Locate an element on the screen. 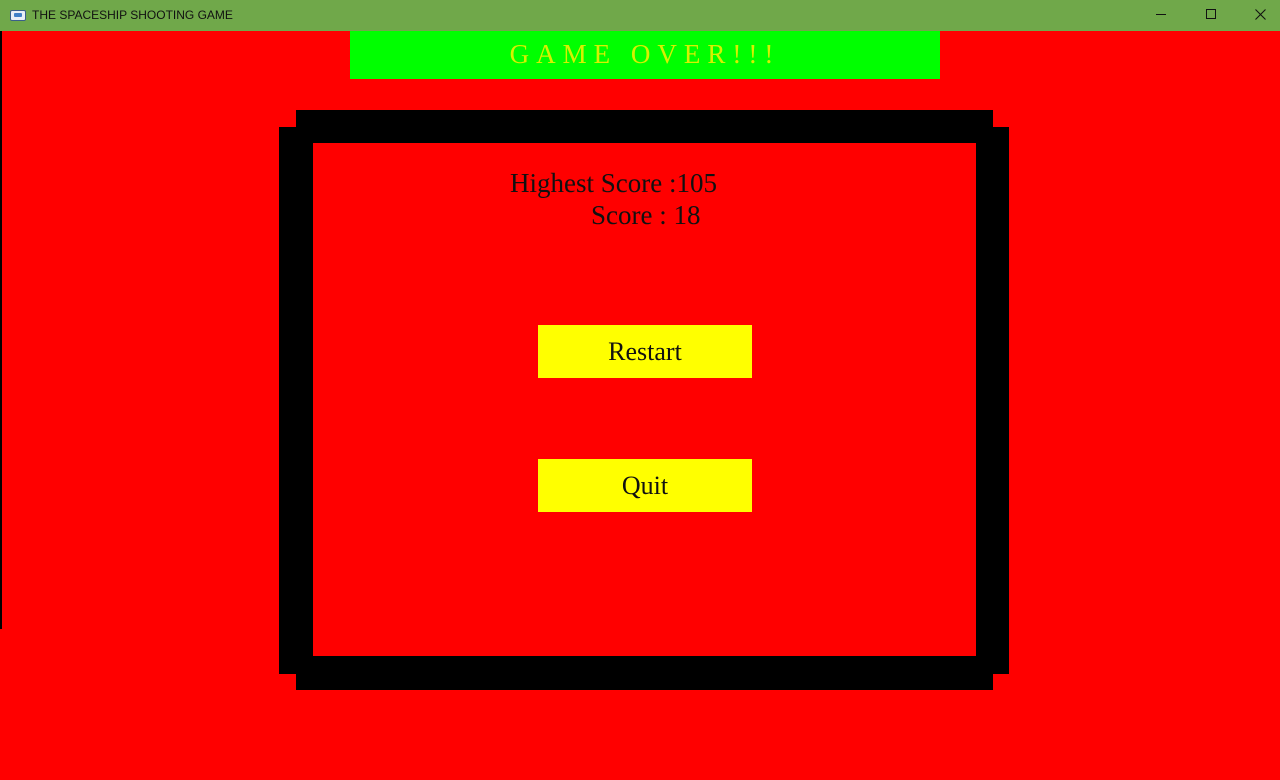 The image size is (1280, 780). restart-button: Restart is located at coordinates (645, 351).